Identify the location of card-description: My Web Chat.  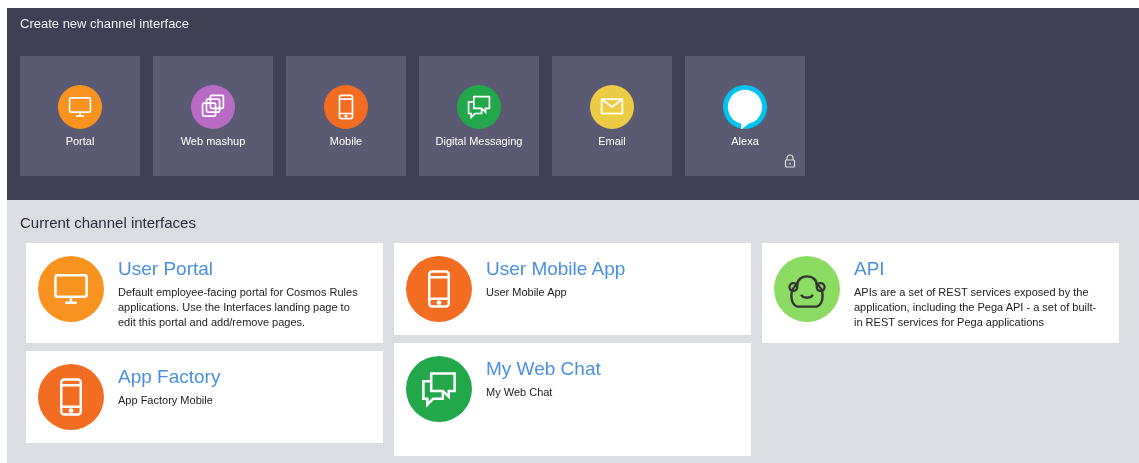
(520, 392).